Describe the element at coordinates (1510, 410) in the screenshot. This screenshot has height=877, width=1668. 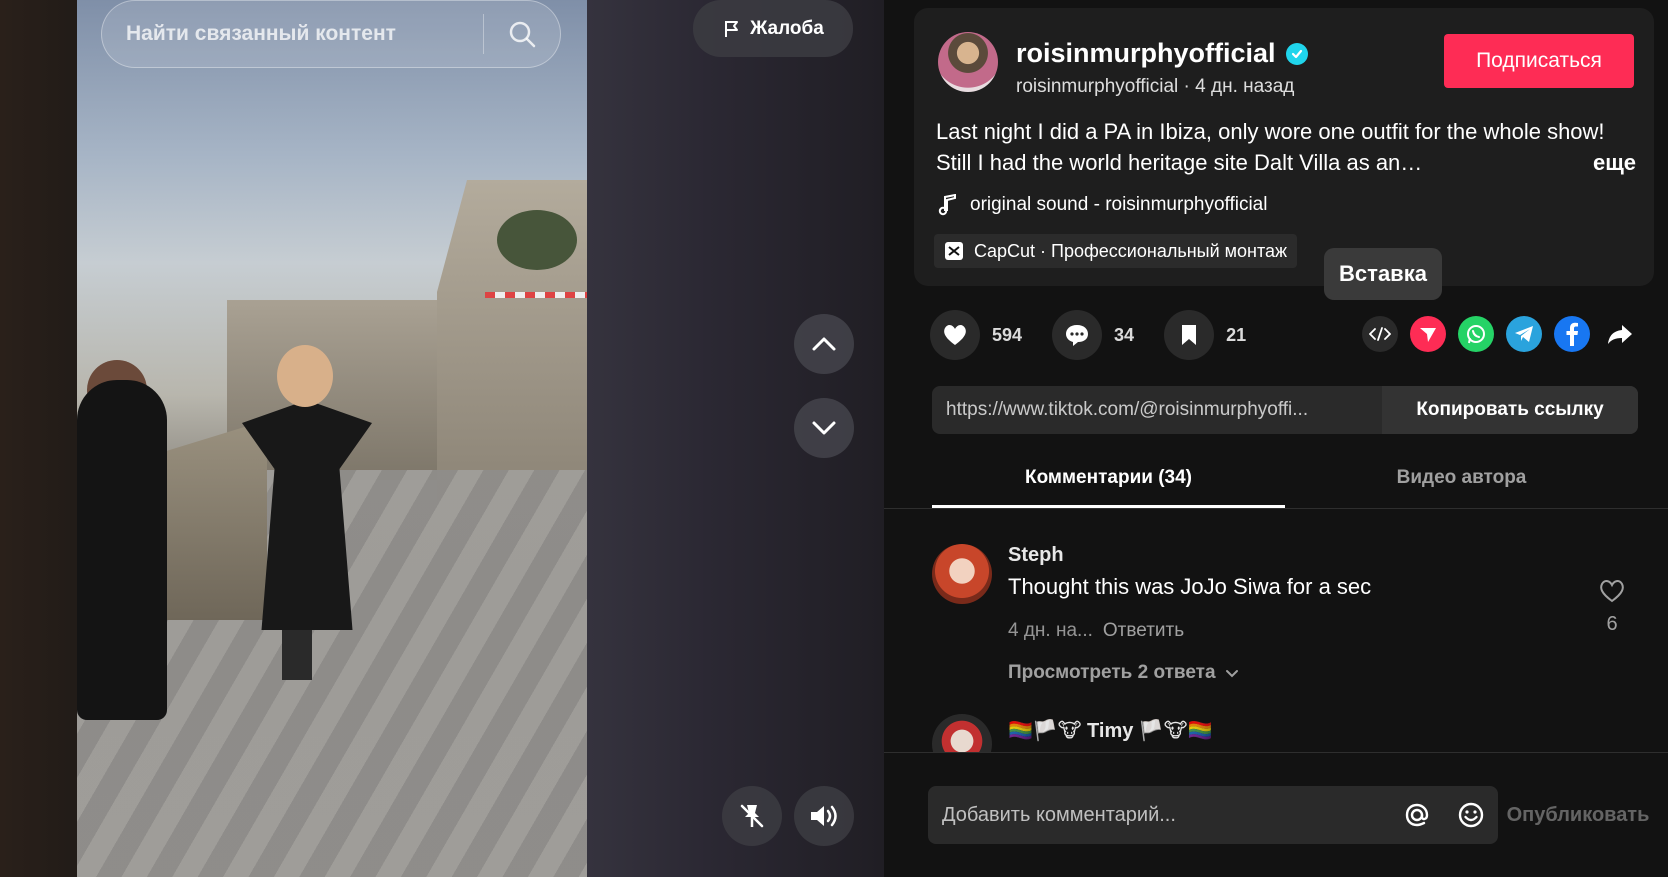
I see `copy-link-button: Копировать ссылку` at that location.